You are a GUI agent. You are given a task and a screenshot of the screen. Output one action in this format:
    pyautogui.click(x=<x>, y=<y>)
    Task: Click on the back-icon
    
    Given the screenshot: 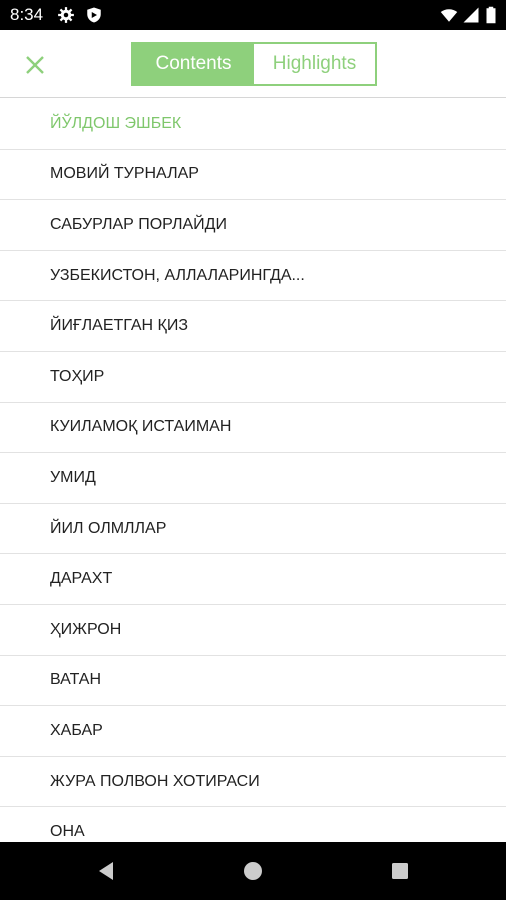 What is the action you would take?
    pyautogui.click(x=106, y=871)
    